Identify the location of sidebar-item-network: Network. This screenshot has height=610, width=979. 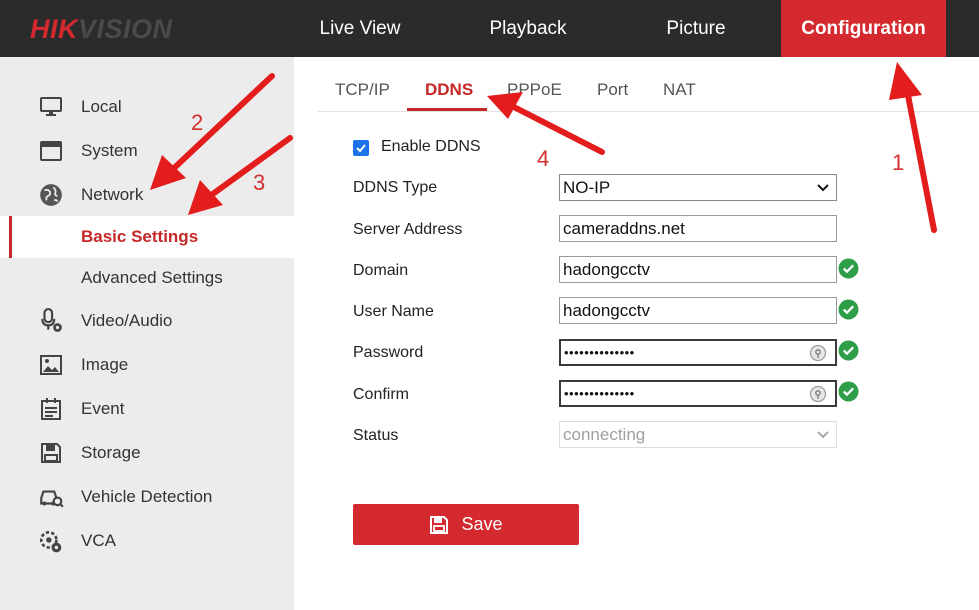
(147, 195).